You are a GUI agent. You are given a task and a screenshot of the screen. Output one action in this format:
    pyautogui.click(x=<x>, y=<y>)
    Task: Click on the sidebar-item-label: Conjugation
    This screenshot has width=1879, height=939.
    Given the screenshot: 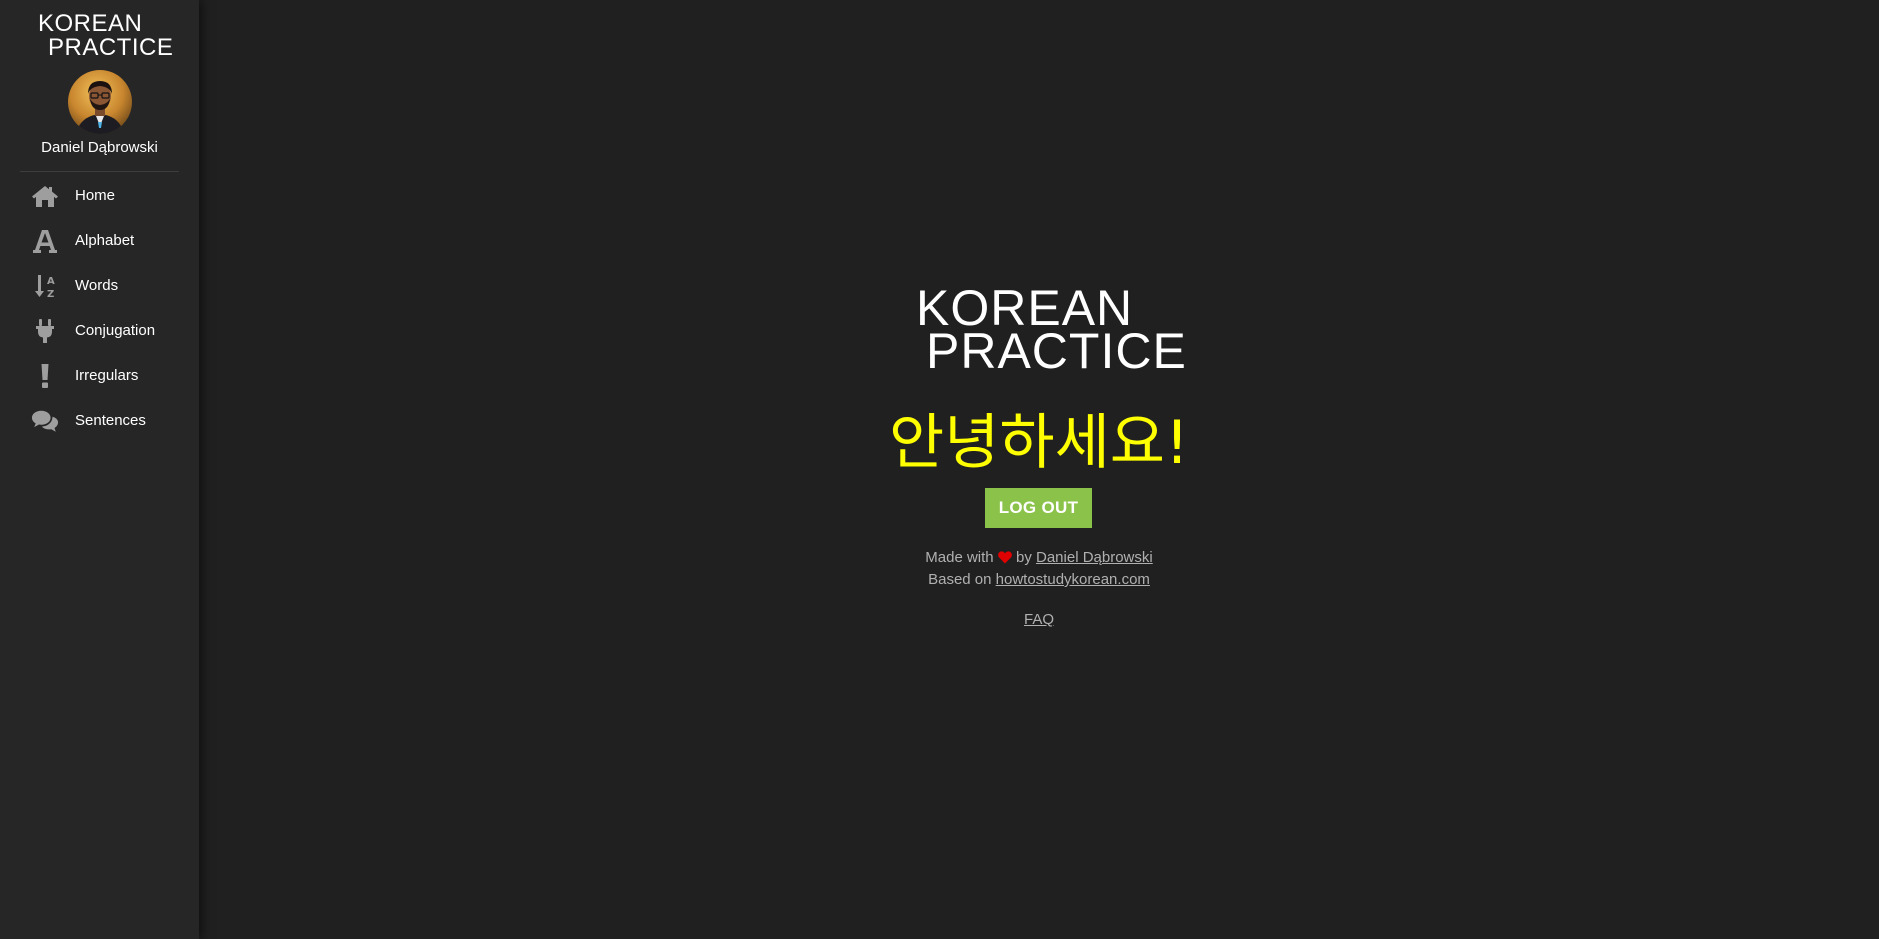 What is the action you would take?
    pyautogui.click(x=115, y=330)
    